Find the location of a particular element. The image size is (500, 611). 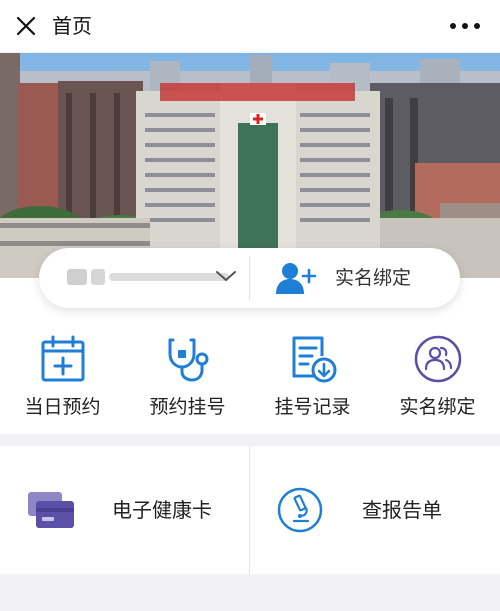

quick-action-real-name-bind: 实名绑定 is located at coordinates (437, 379).